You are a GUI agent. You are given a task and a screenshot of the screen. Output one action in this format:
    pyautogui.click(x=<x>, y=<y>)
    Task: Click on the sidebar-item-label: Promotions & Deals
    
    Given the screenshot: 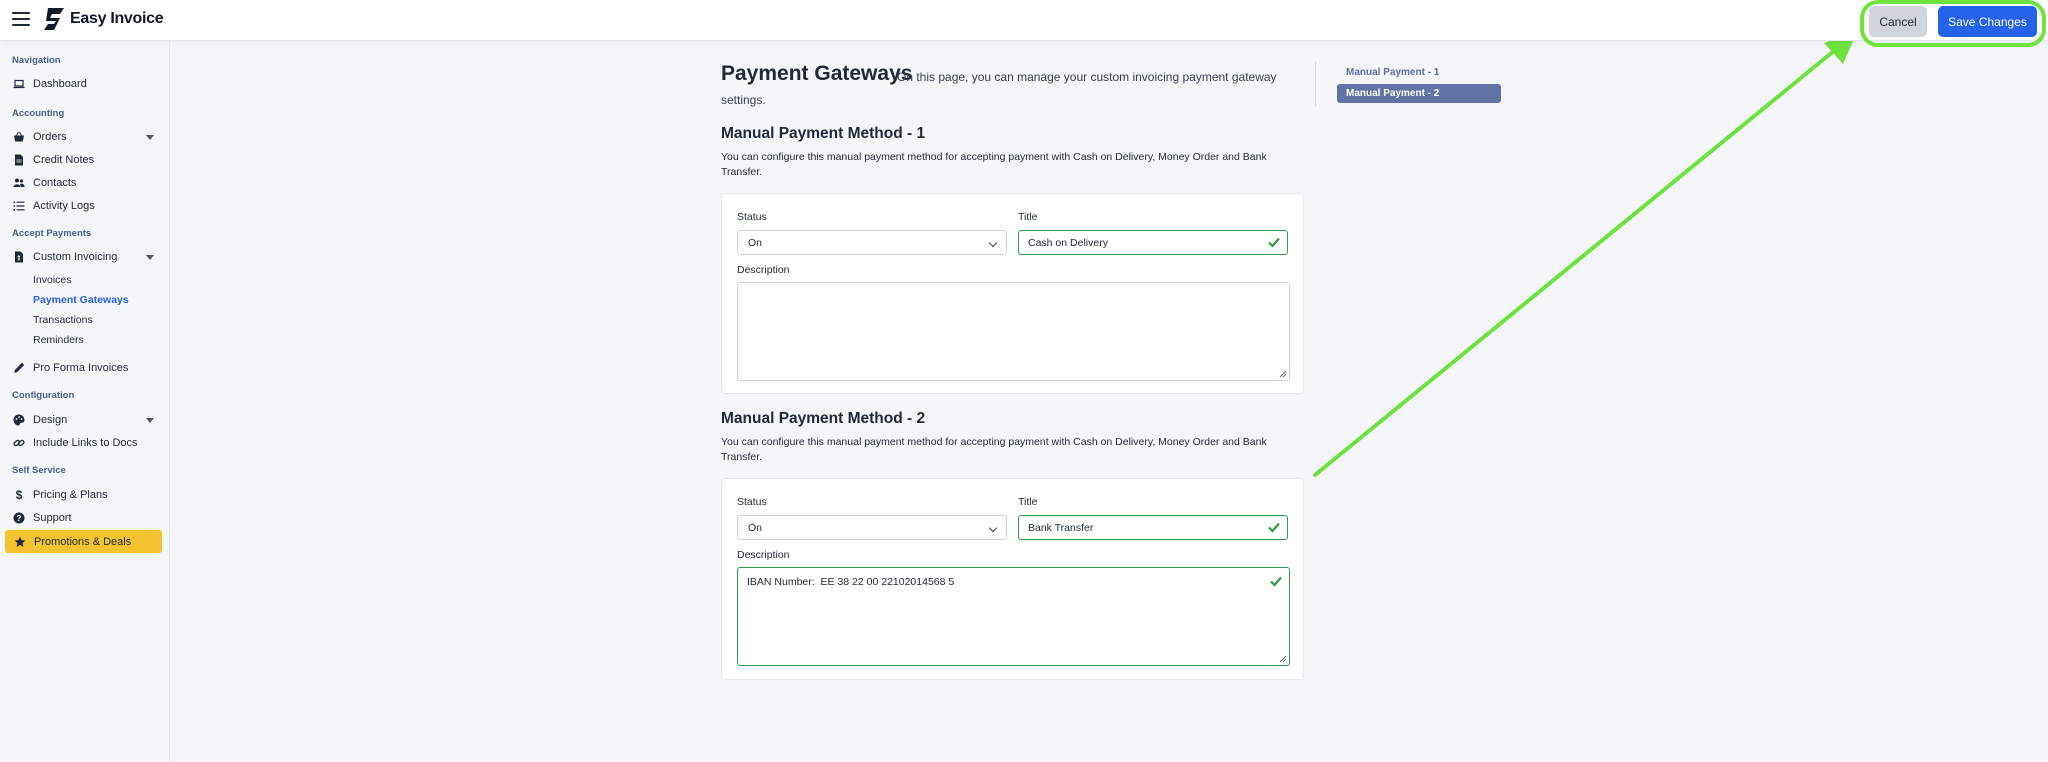 What is the action you would take?
    pyautogui.click(x=83, y=541)
    